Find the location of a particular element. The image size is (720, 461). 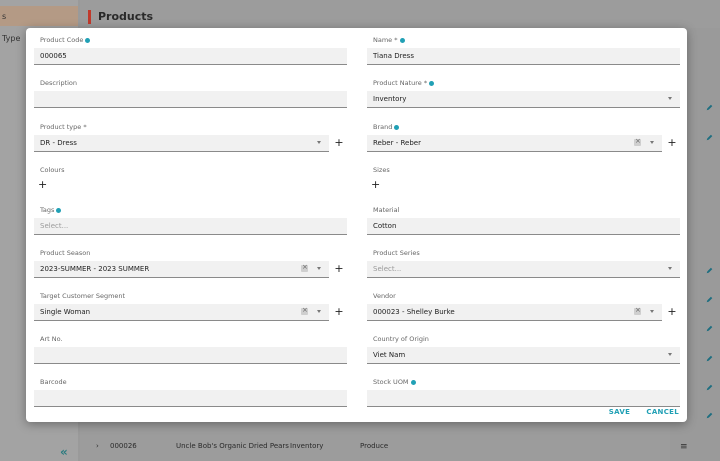

material-label: Material is located at coordinates (386, 210).